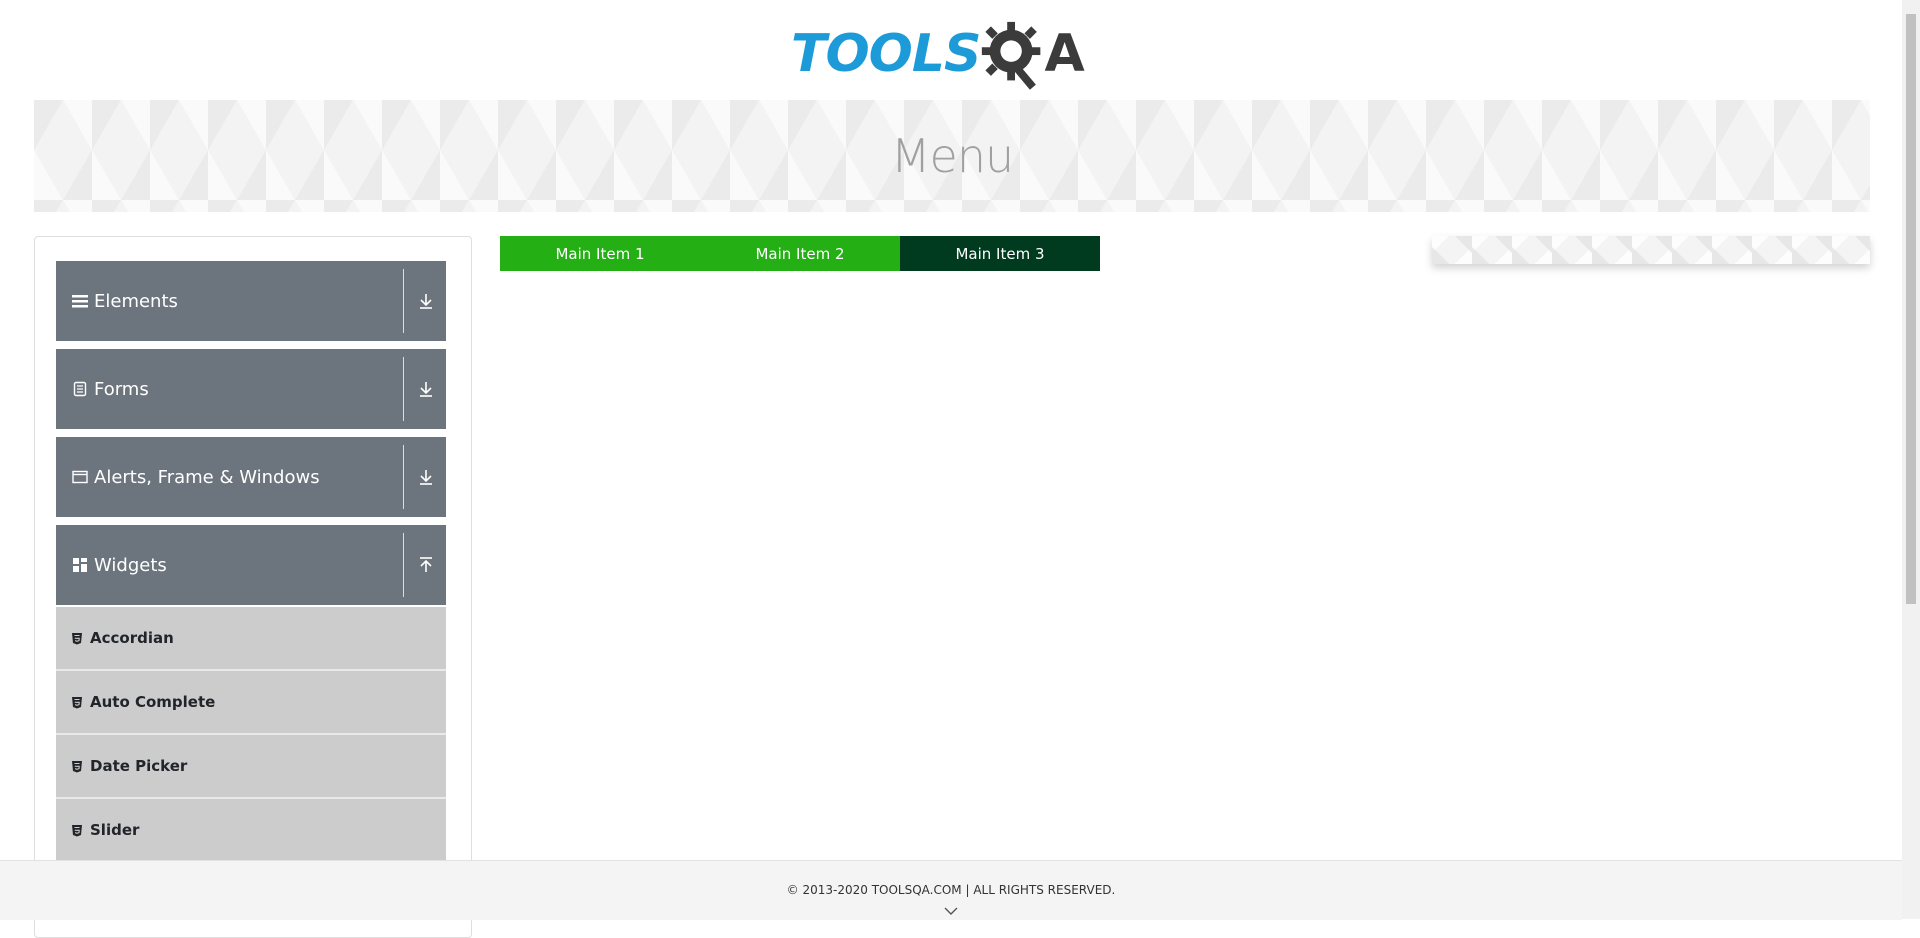 This screenshot has width=1920, height=938. I want to click on sidebar-item-label: Slider, so click(115, 830).